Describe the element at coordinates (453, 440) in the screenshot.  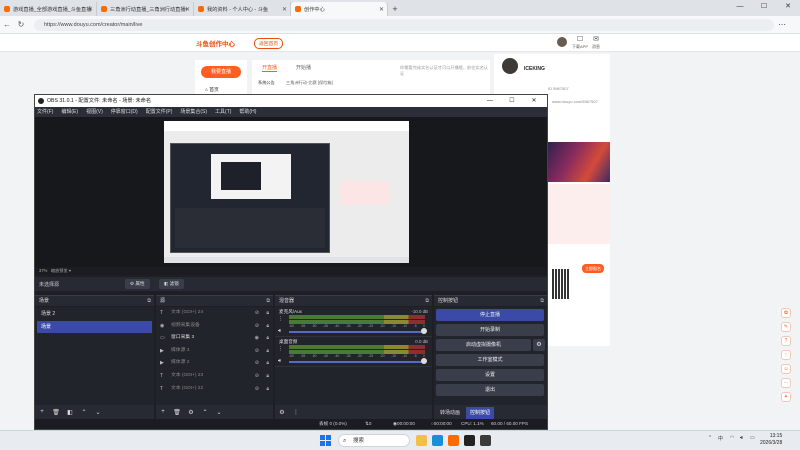
I see `douyu-app-icon` at that location.